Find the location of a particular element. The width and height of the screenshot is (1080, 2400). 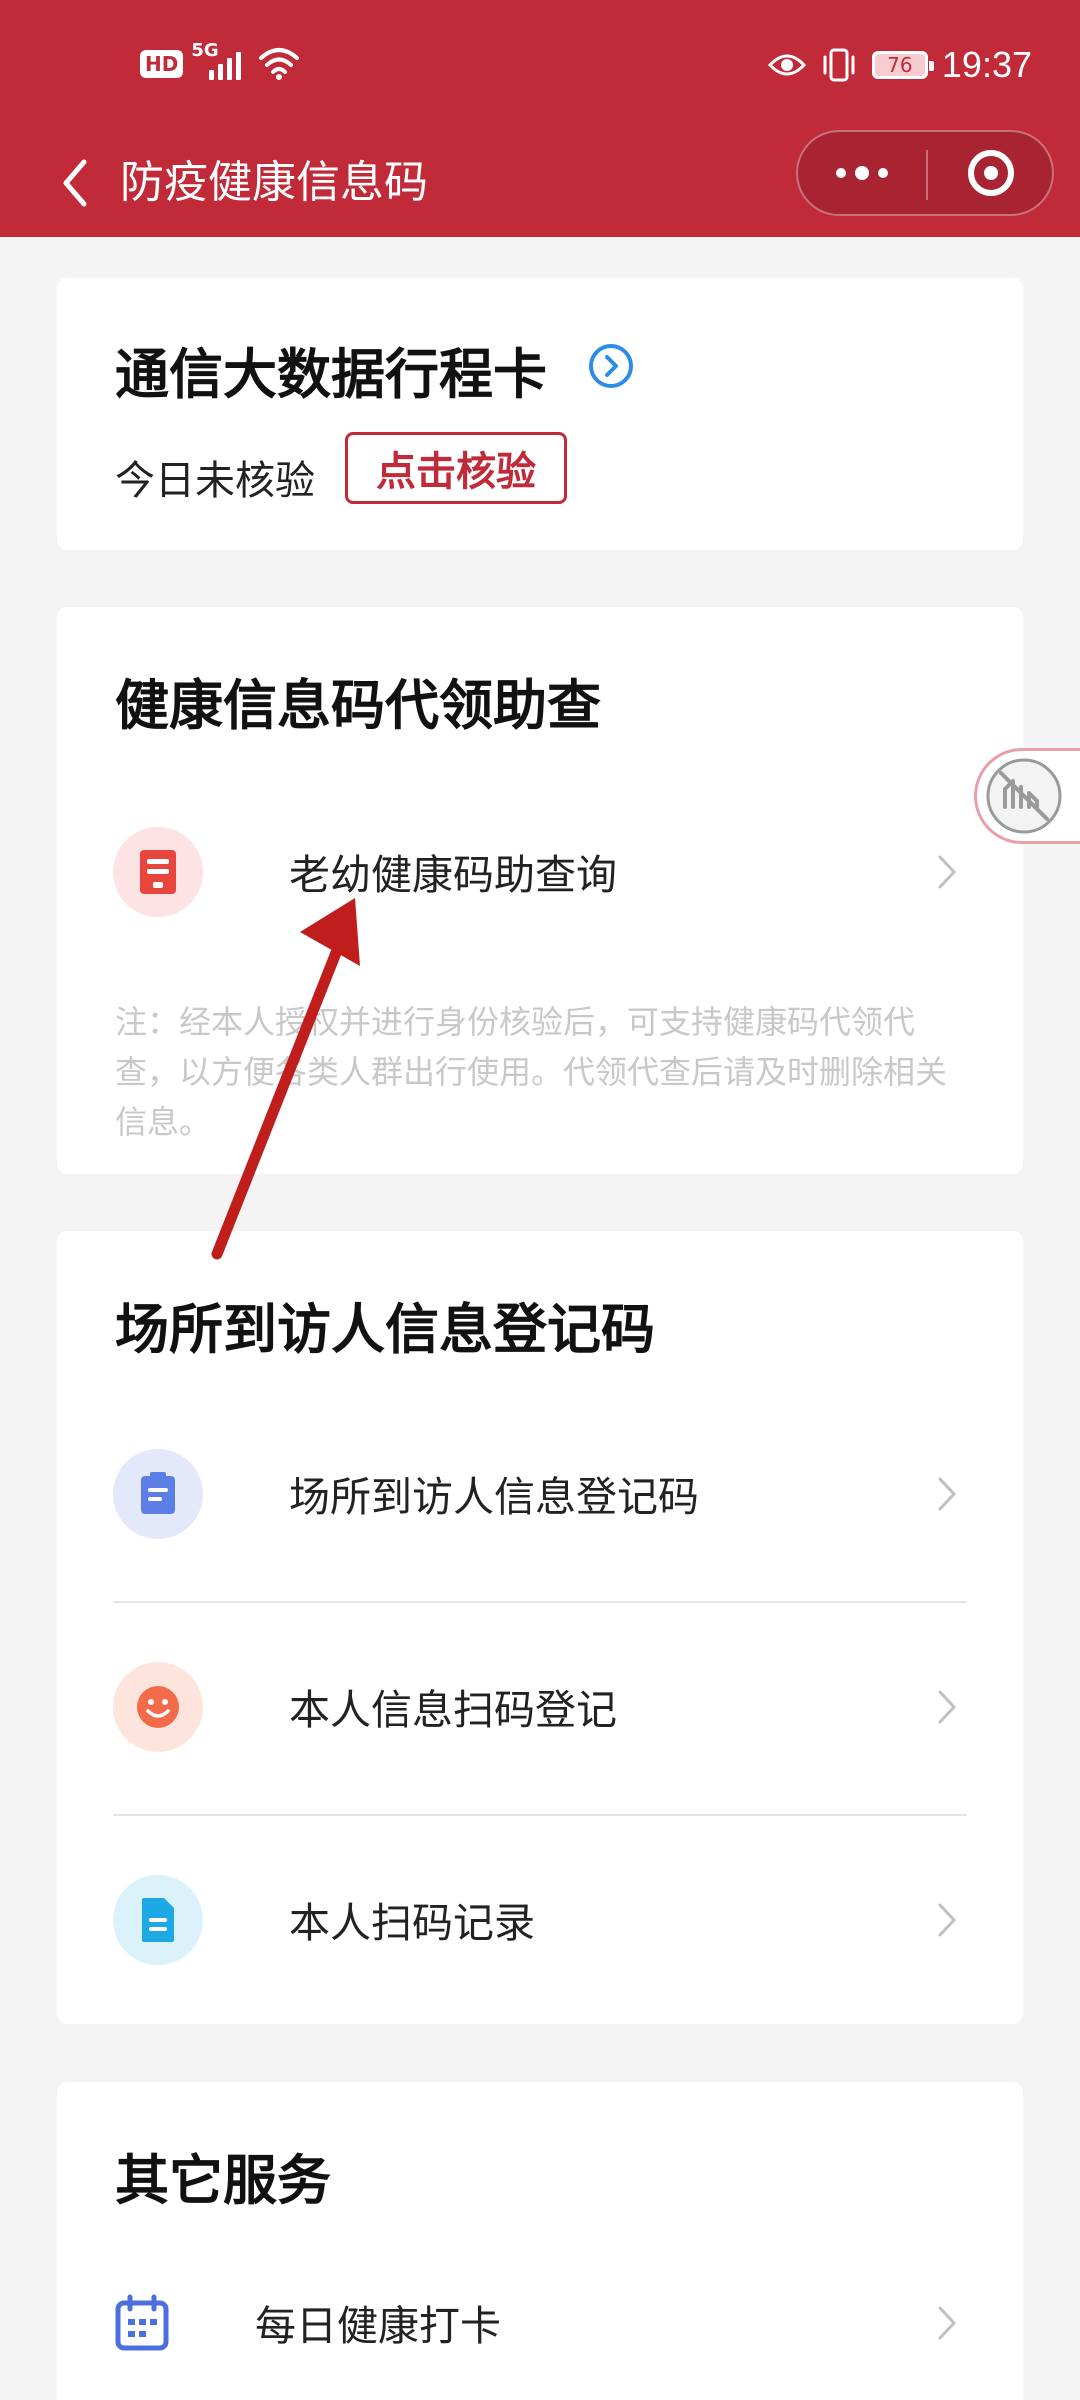

status-right: 76 19:37 is located at coordinates (899, 65).